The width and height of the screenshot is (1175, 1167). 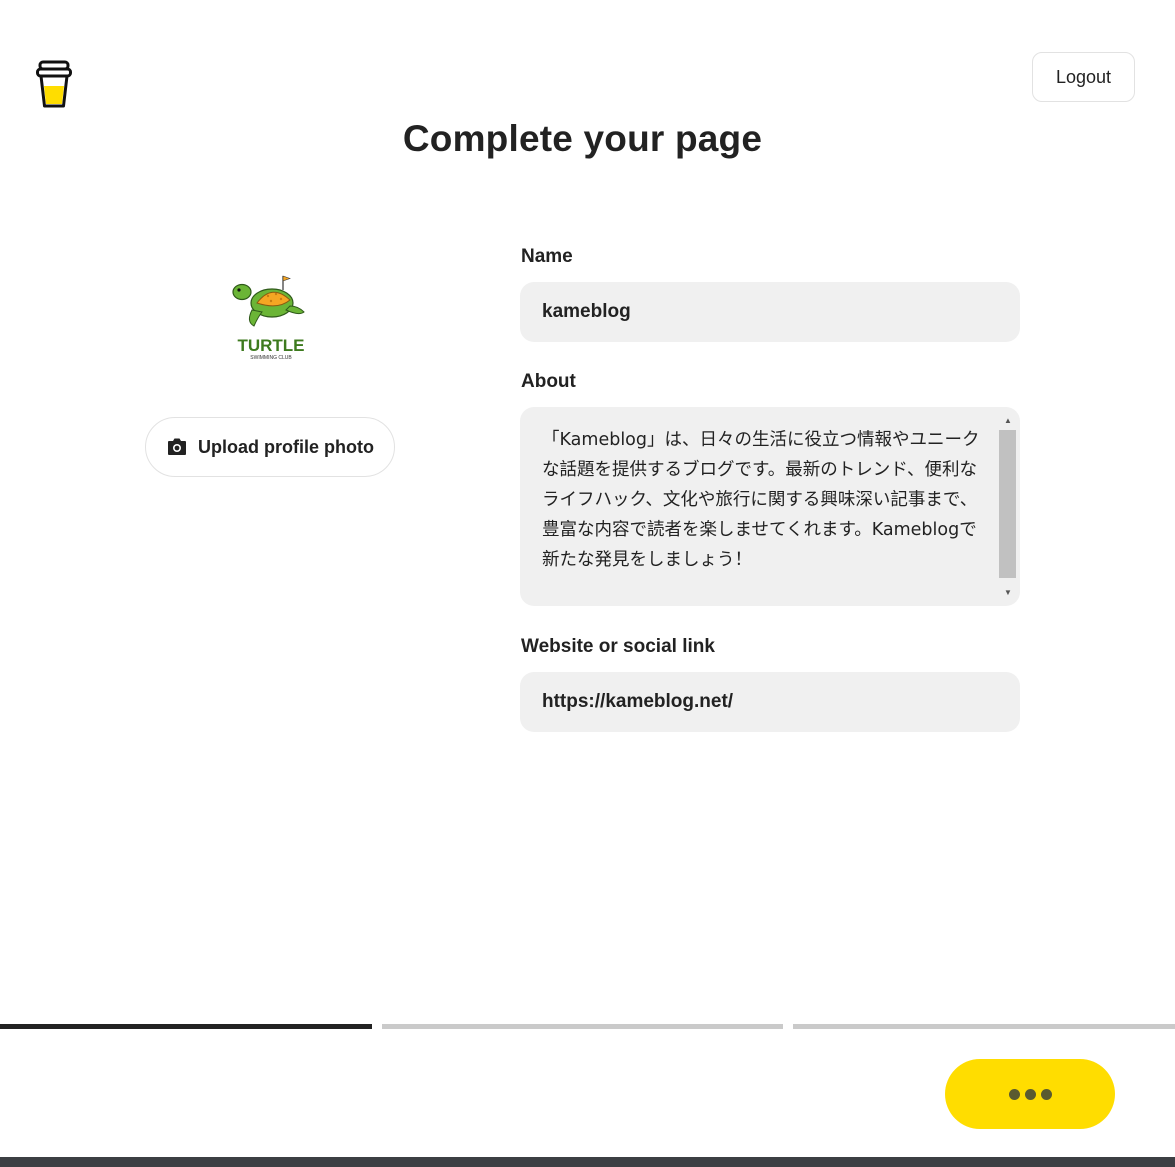 What do you see at coordinates (547, 256) in the screenshot?
I see `name-label: Name` at bounding box center [547, 256].